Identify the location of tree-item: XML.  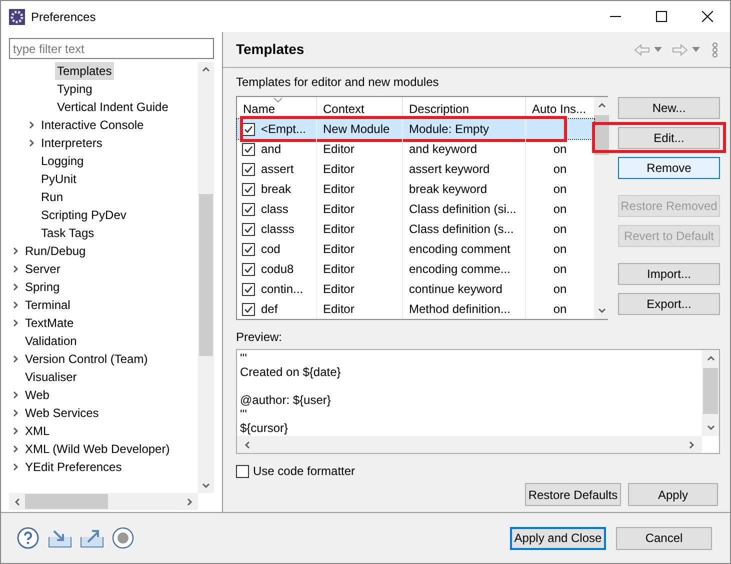
(37, 431).